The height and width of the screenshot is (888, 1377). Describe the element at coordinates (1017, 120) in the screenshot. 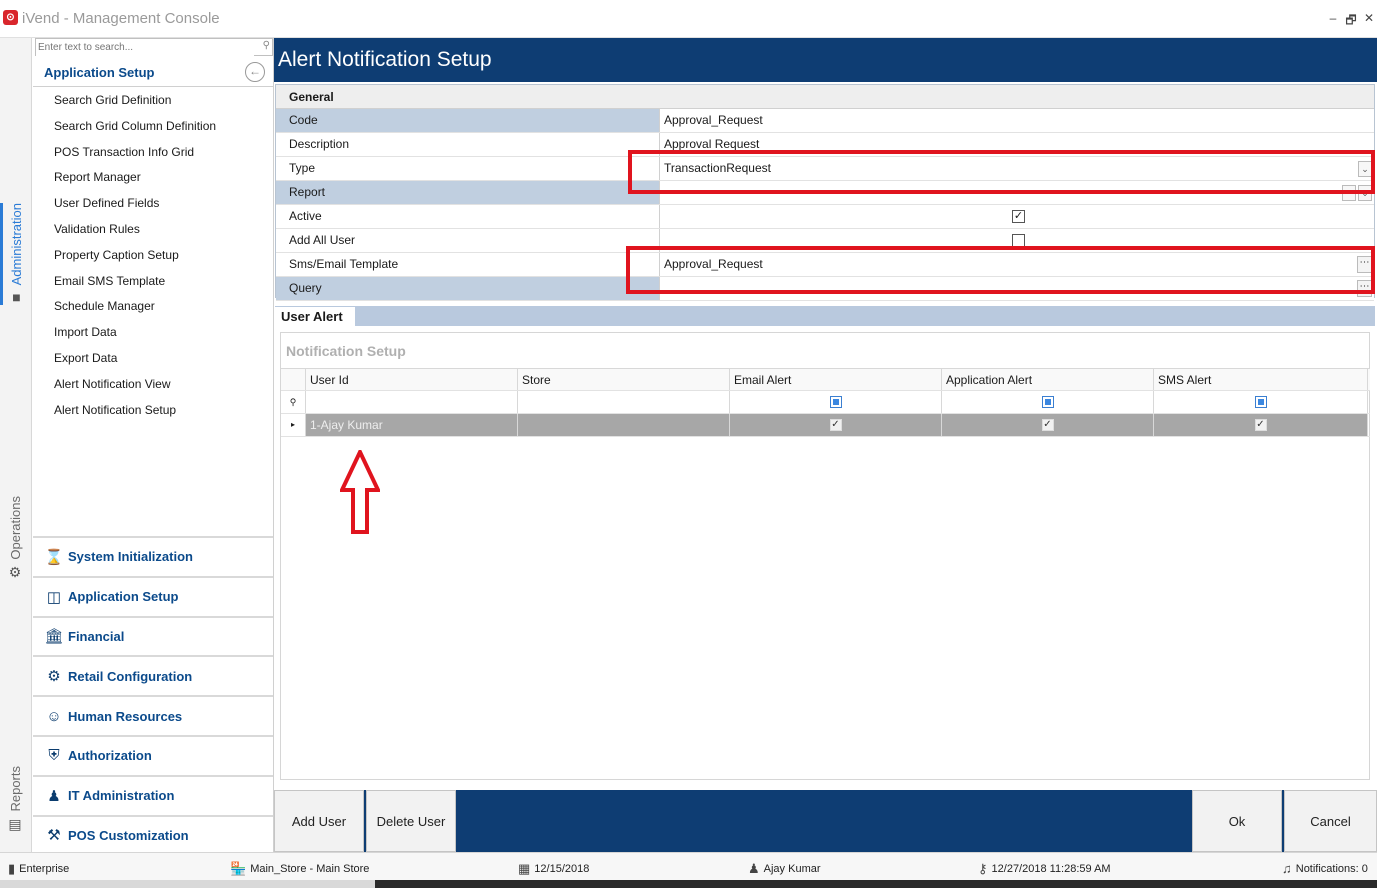

I see `code-field: Approval_Request` at that location.